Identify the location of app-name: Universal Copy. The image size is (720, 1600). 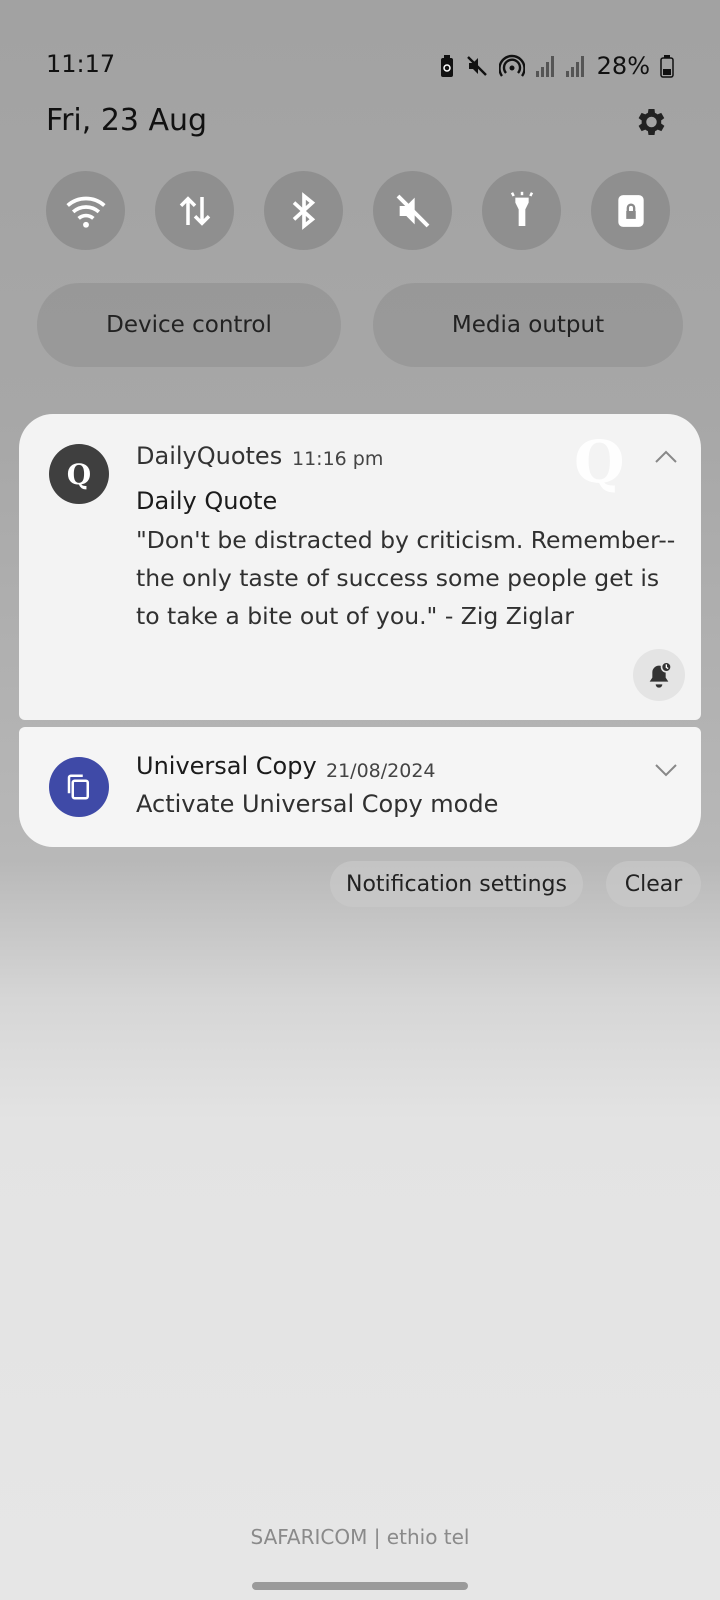
(226, 766).